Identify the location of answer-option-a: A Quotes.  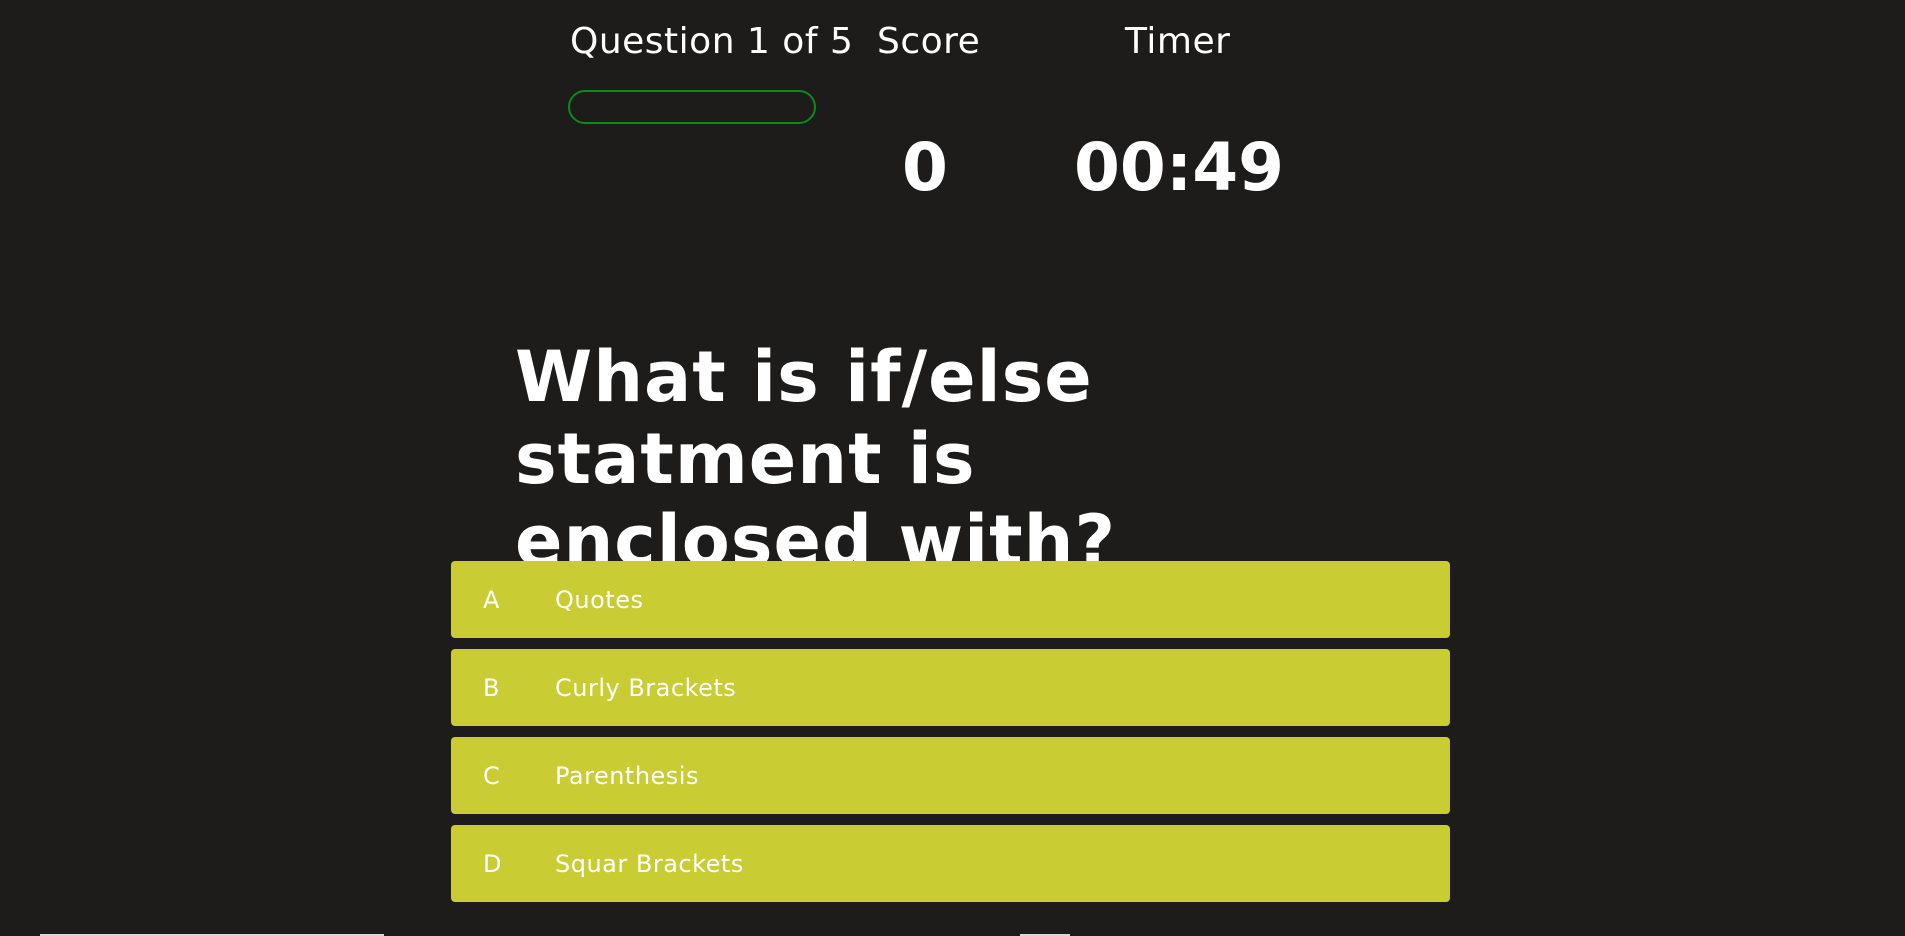
(950, 599).